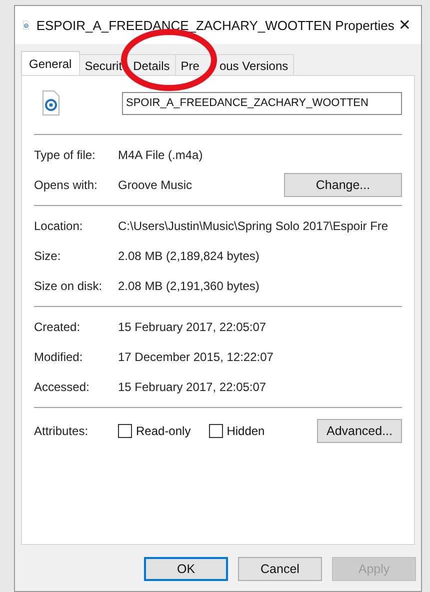 The height and width of the screenshot is (592, 430). I want to click on field-label: Size:, so click(48, 256).